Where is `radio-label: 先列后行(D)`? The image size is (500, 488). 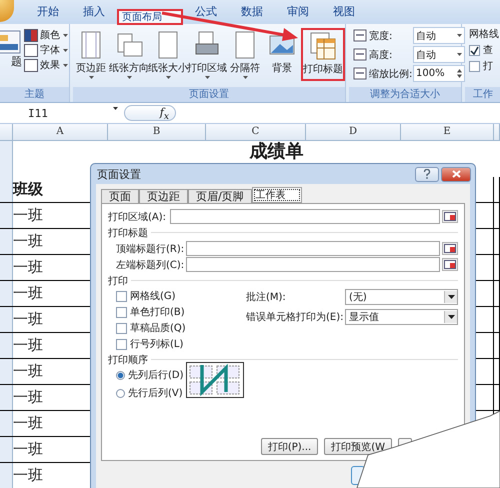 radio-label: 先列后行(D) is located at coordinates (156, 375).